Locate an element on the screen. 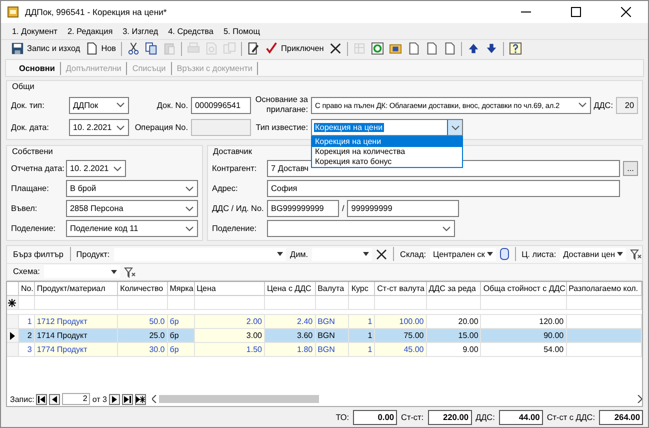 This screenshot has height=428, width=649. chevron-left-icon is located at coordinates (154, 399).